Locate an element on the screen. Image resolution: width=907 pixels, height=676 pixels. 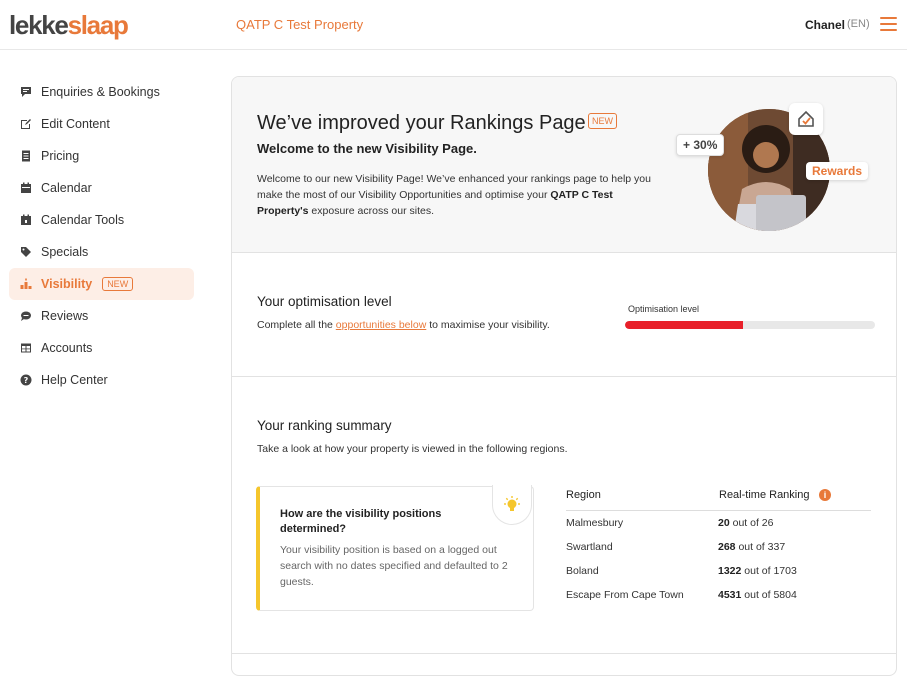
document-icon is located at coordinates (26, 156).